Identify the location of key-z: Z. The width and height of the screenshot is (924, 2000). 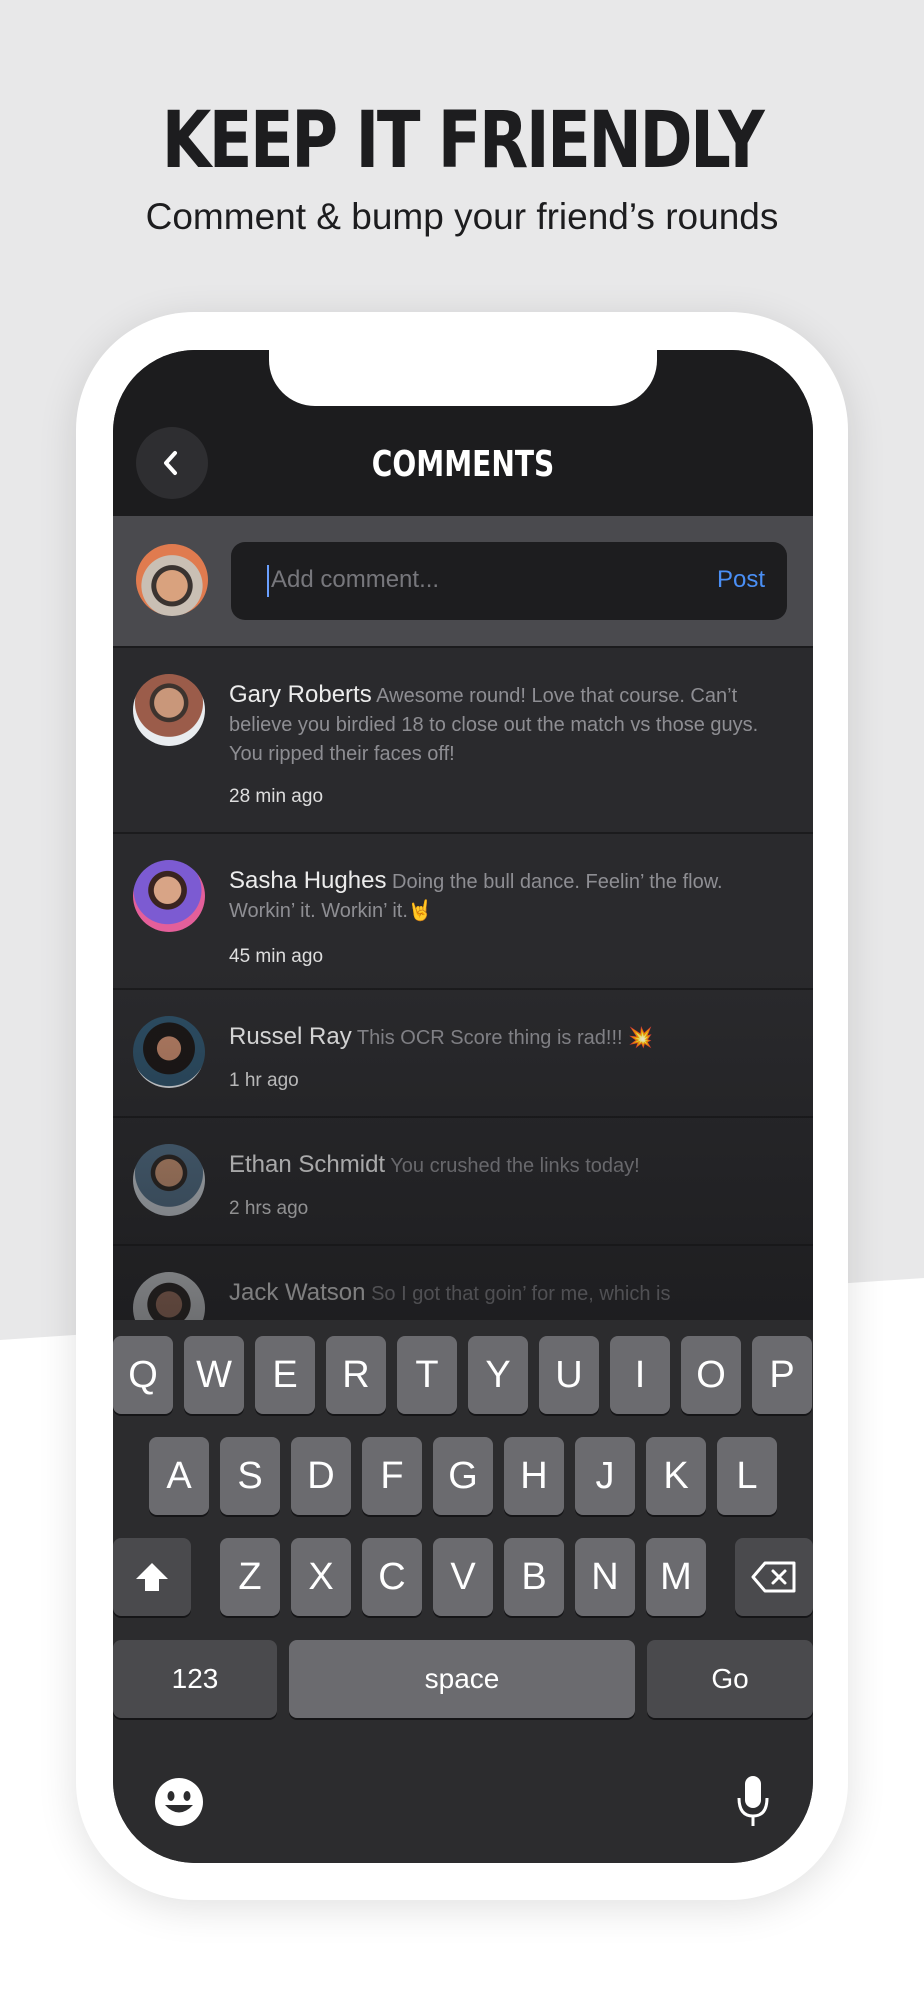
(250, 1577).